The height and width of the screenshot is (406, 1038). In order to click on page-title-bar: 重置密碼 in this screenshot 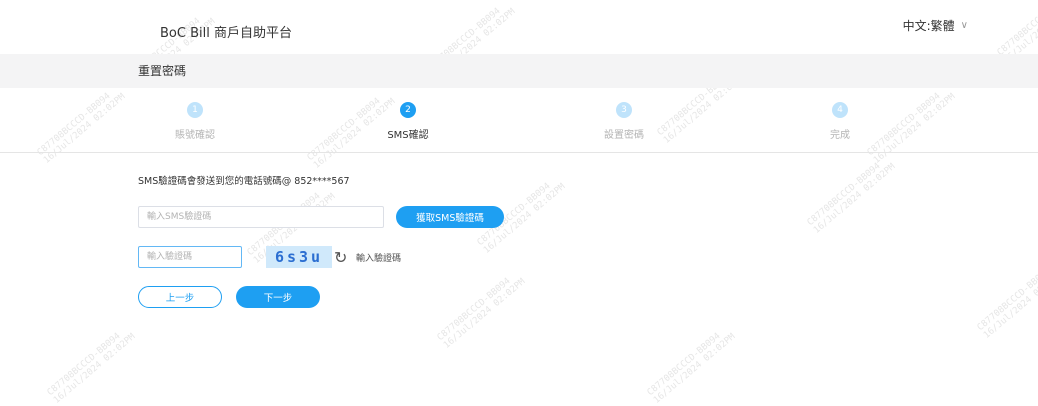, I will do `click(519, 71)`.